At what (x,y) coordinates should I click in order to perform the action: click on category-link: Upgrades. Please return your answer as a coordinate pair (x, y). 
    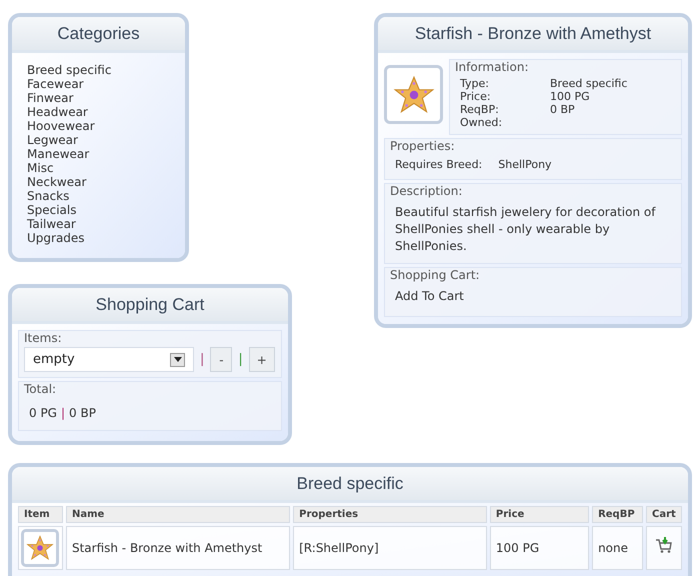
    Looking at the image, I should click on (56, 238).